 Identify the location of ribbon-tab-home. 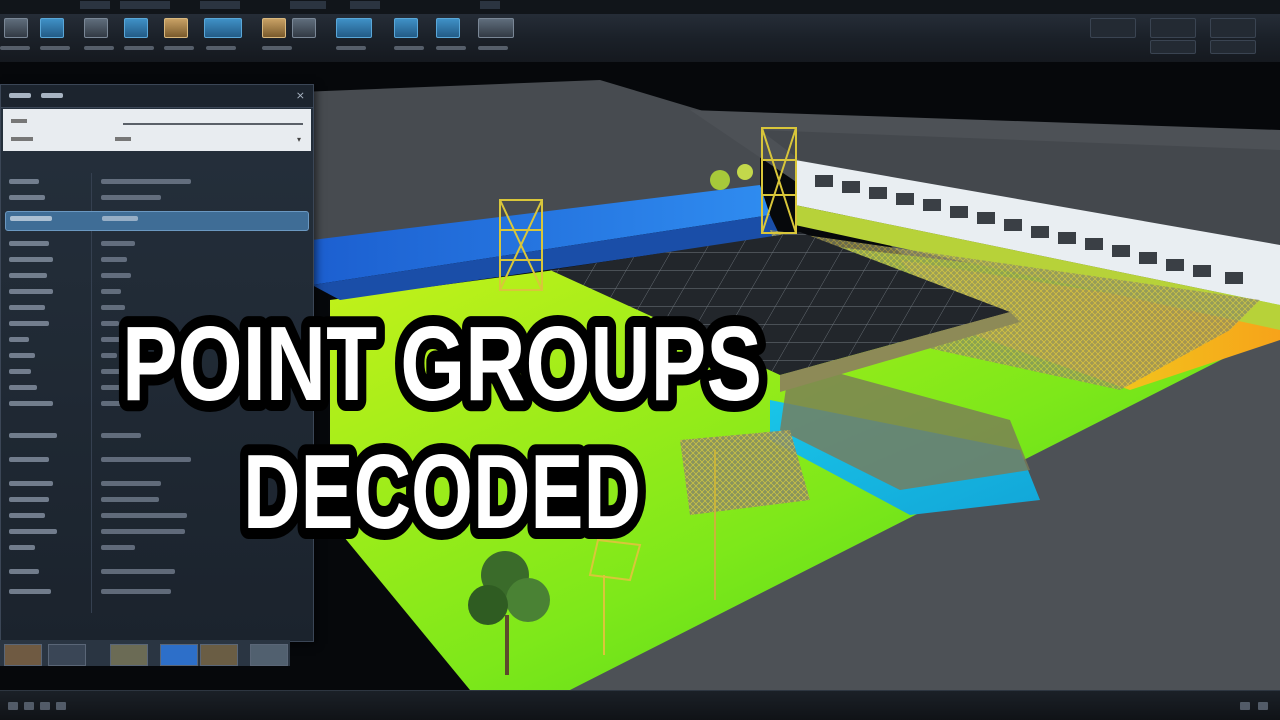
(95, 5).